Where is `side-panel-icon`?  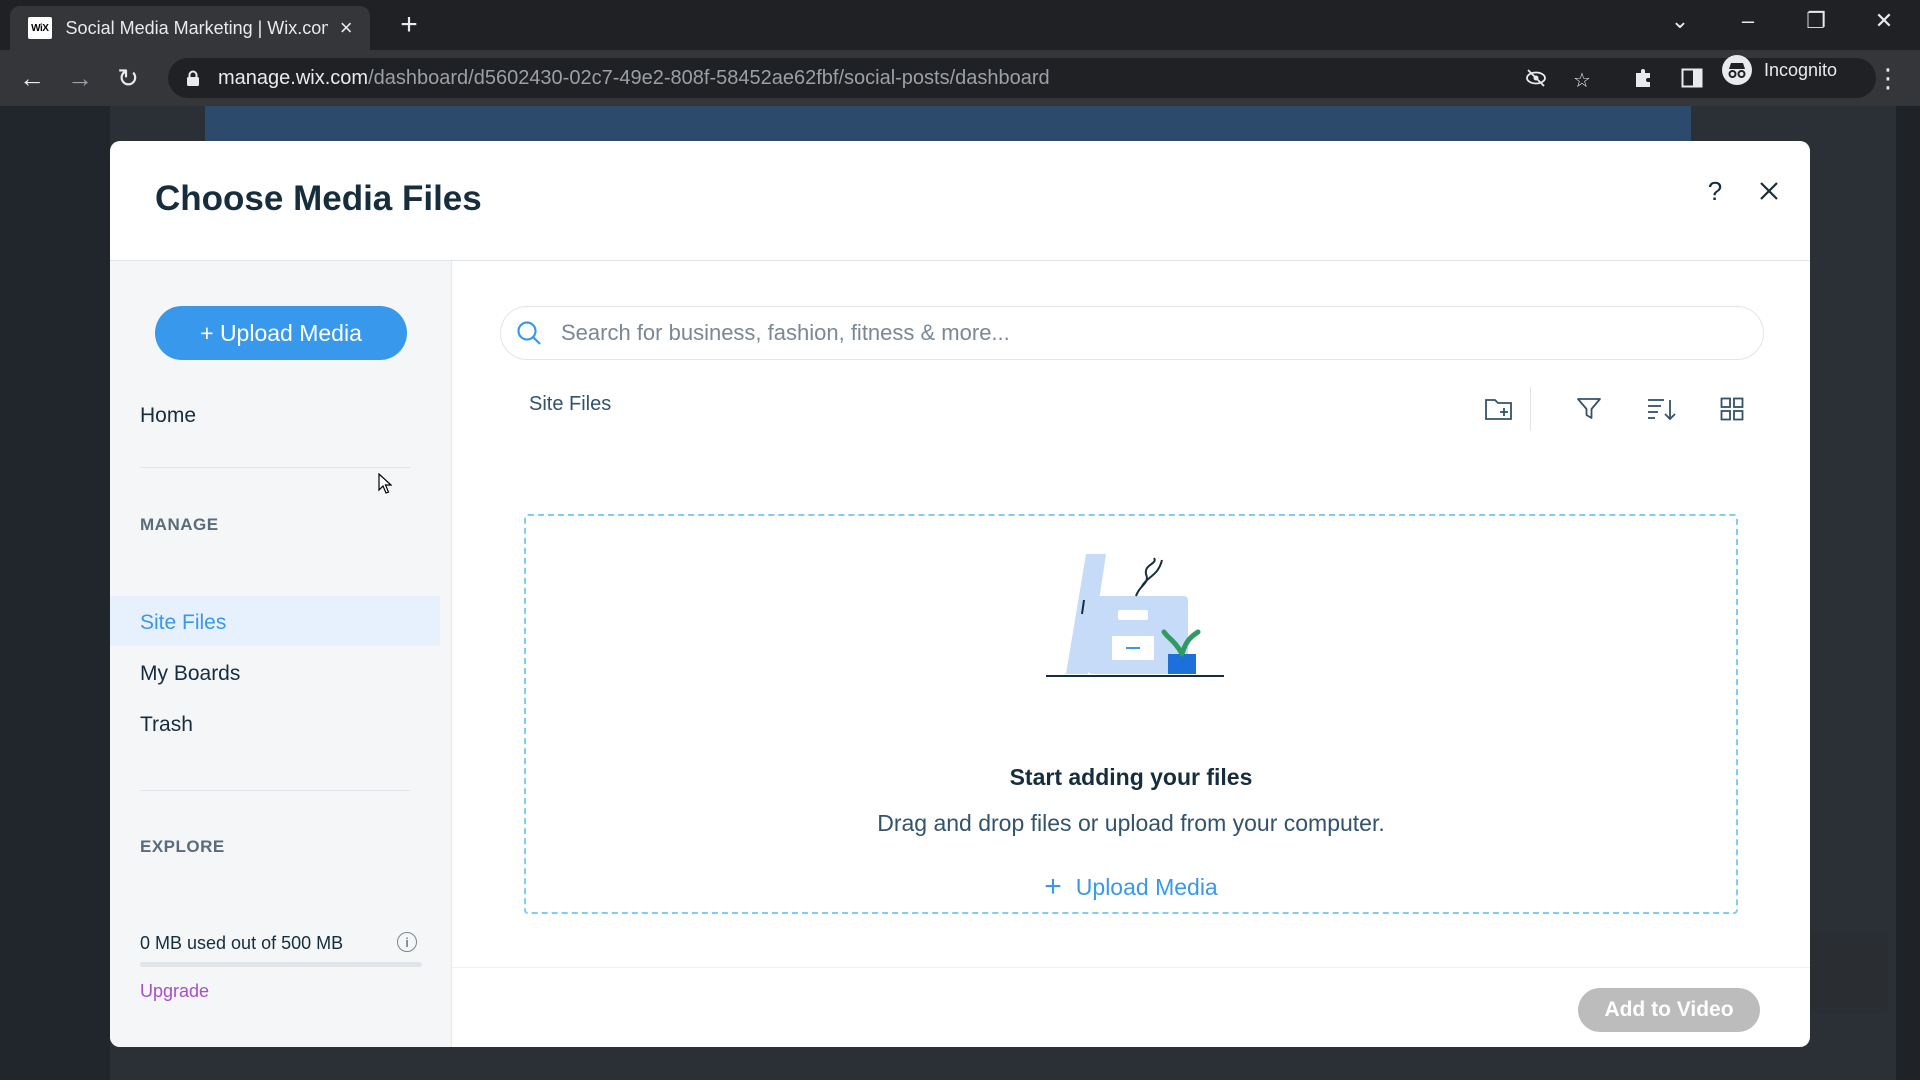 side-panel-icon is located at coordinates (1692, 78).